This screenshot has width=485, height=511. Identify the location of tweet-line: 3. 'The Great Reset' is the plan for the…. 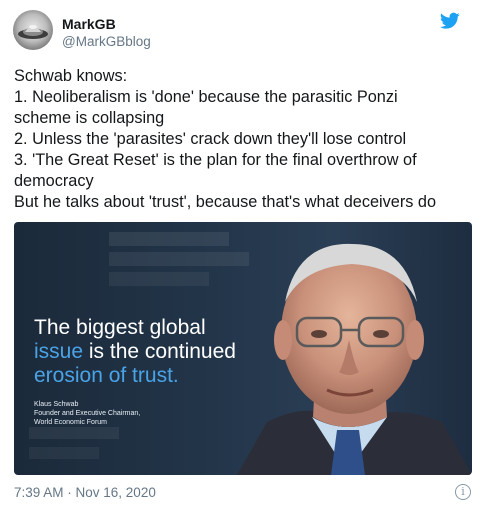
(215, 160).